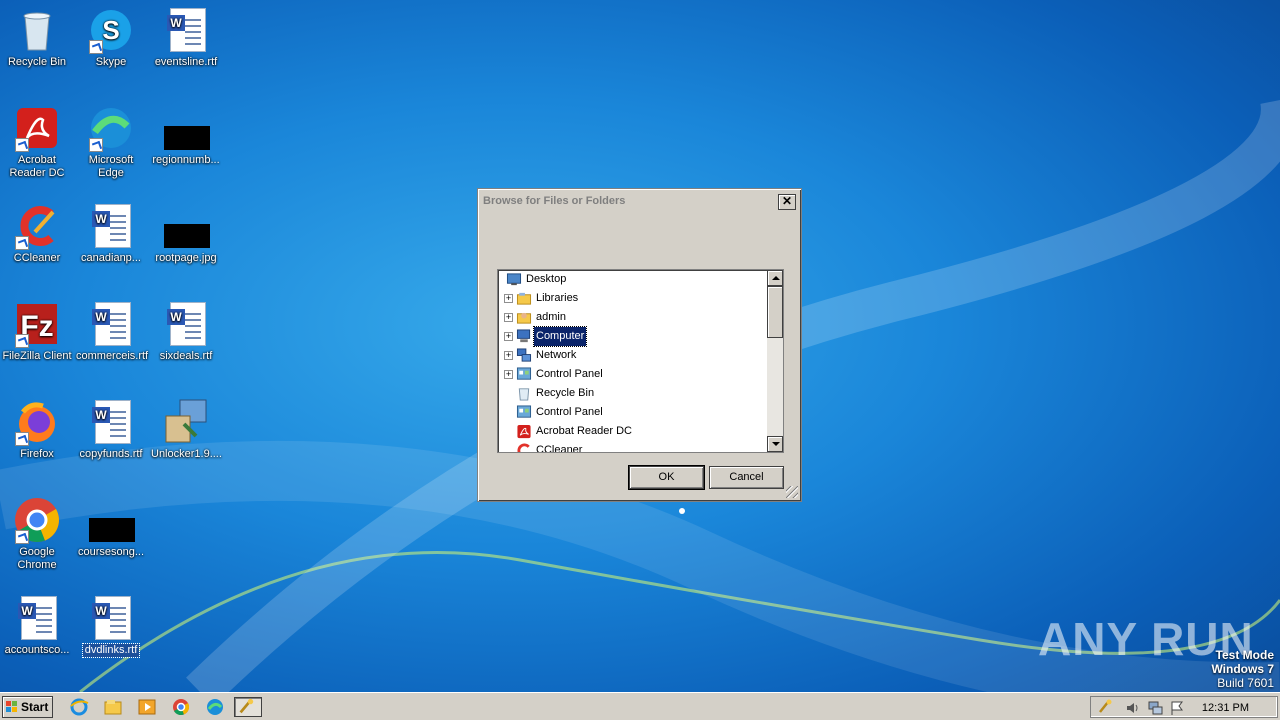 This screenshot has height=720, width=1280. Describe the element at coordinates (633, 431) in the screenshot. I see `tree-item-acrobat-reader-dc: Acrobat Reader DC` at that location.